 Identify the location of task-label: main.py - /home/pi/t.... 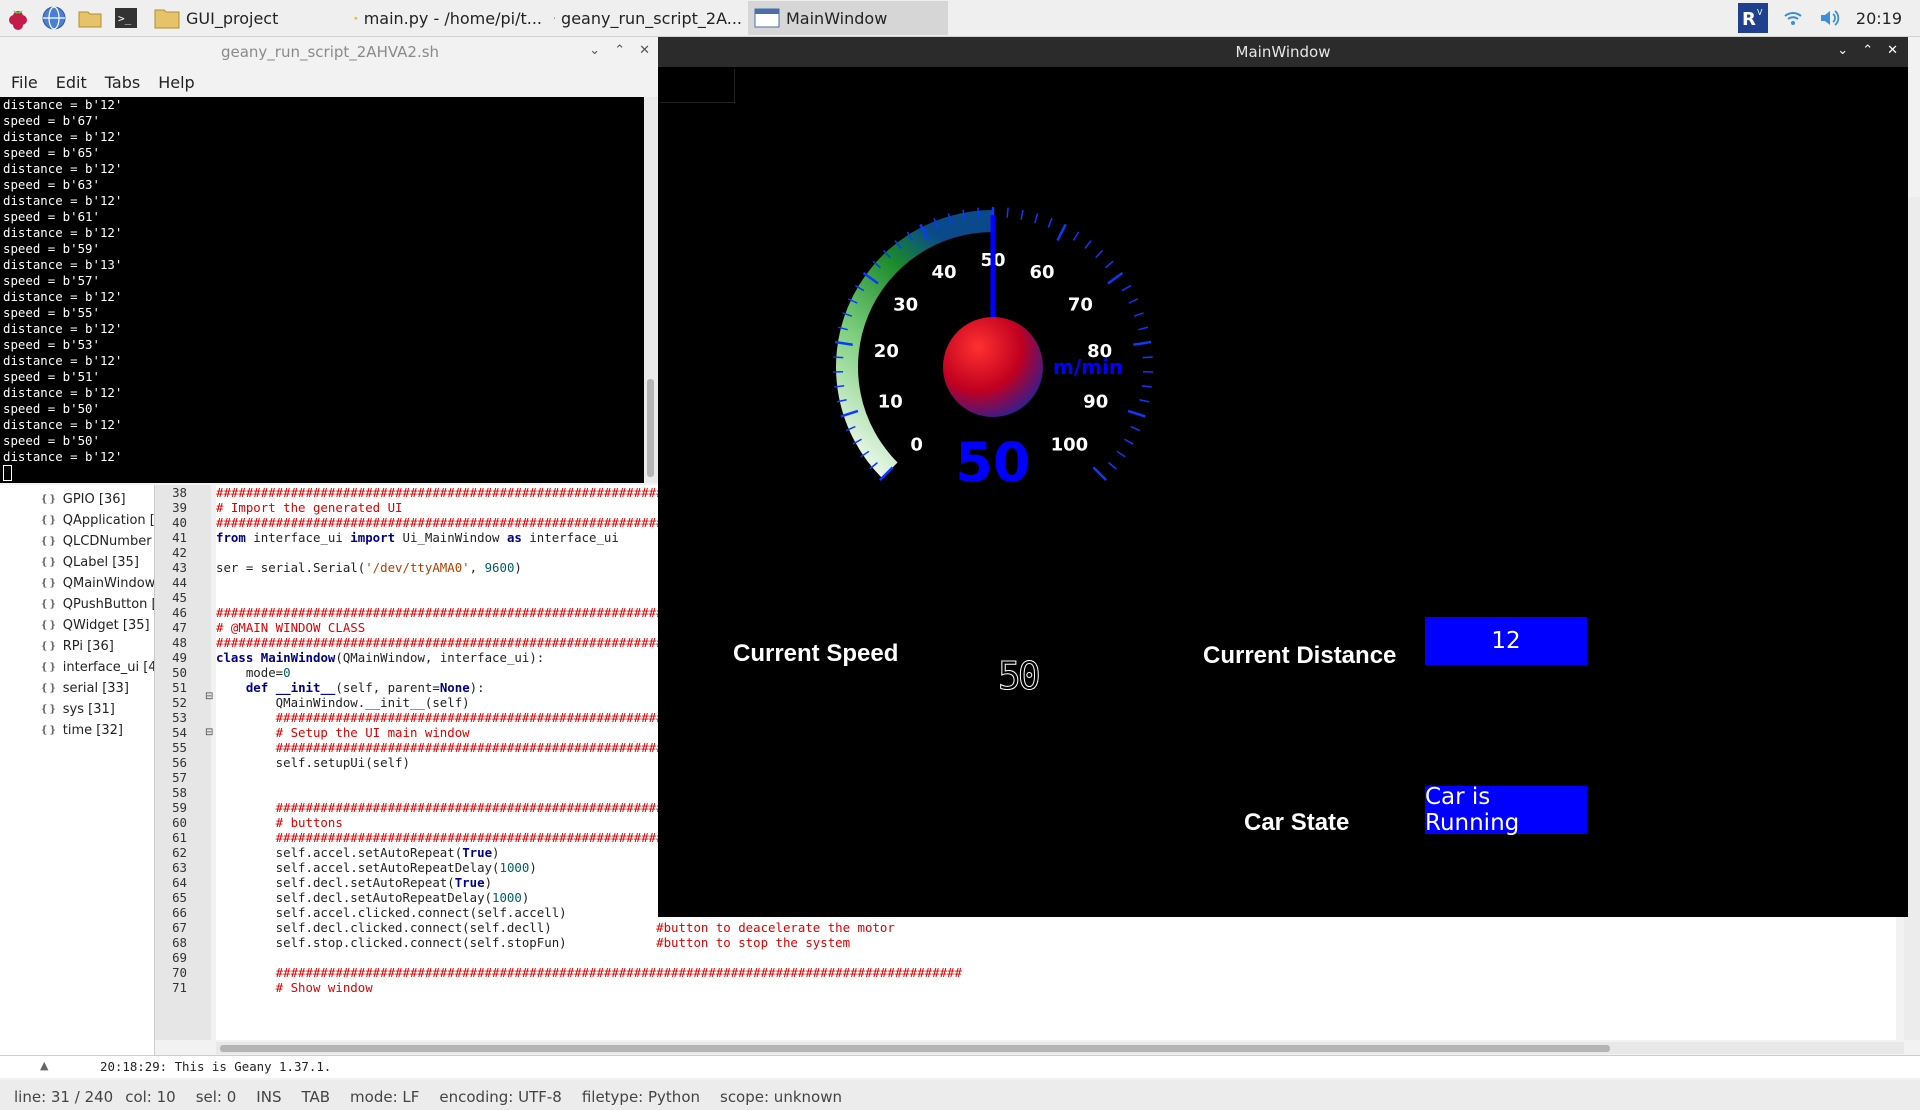
(453, 18).